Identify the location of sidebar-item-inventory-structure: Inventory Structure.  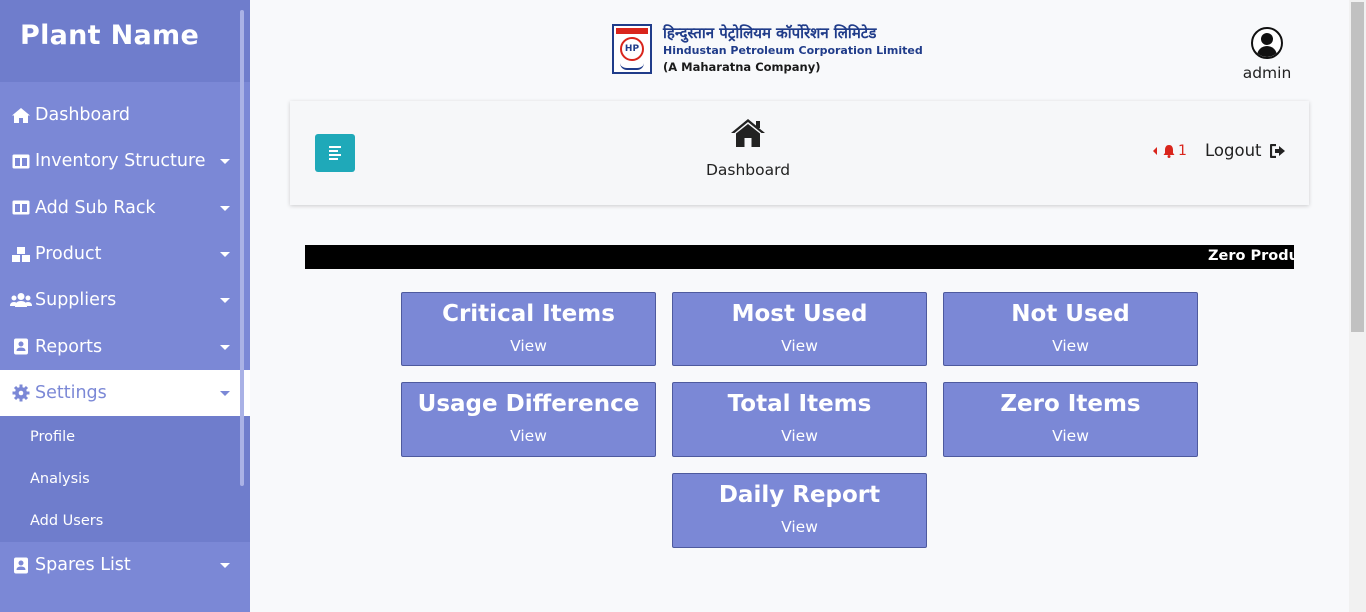
(125, 161).